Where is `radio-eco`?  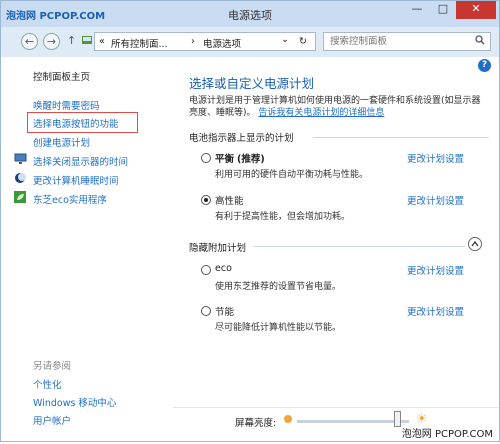 radio-eco is located at coordinates (206, 270).